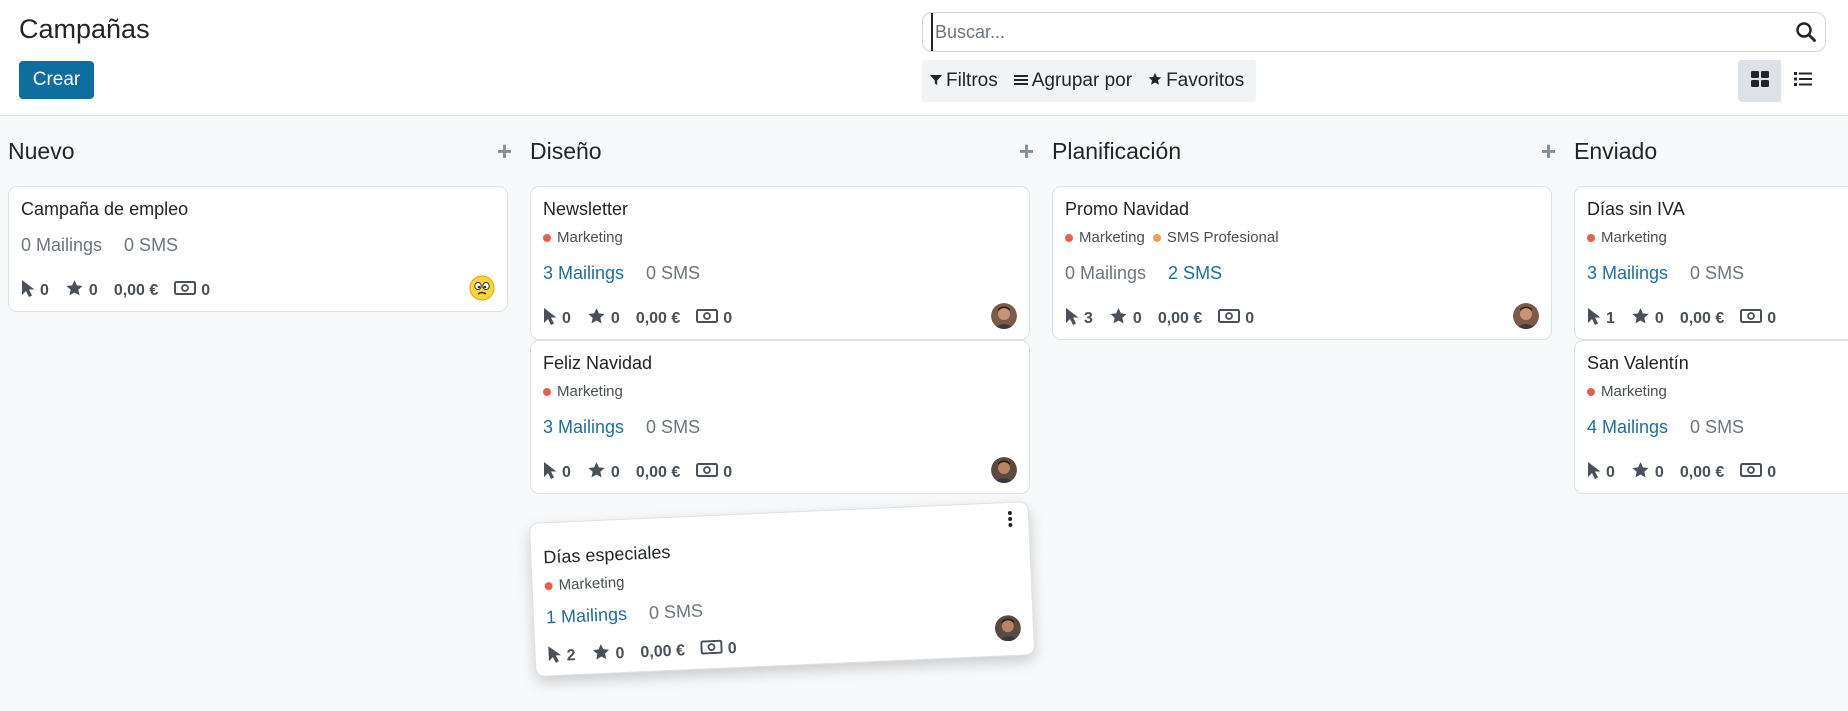  What do you see at coordinates (586, 209) in the screenshot?
I see `card-title: Newsletter` at bounding box center [586, 209].